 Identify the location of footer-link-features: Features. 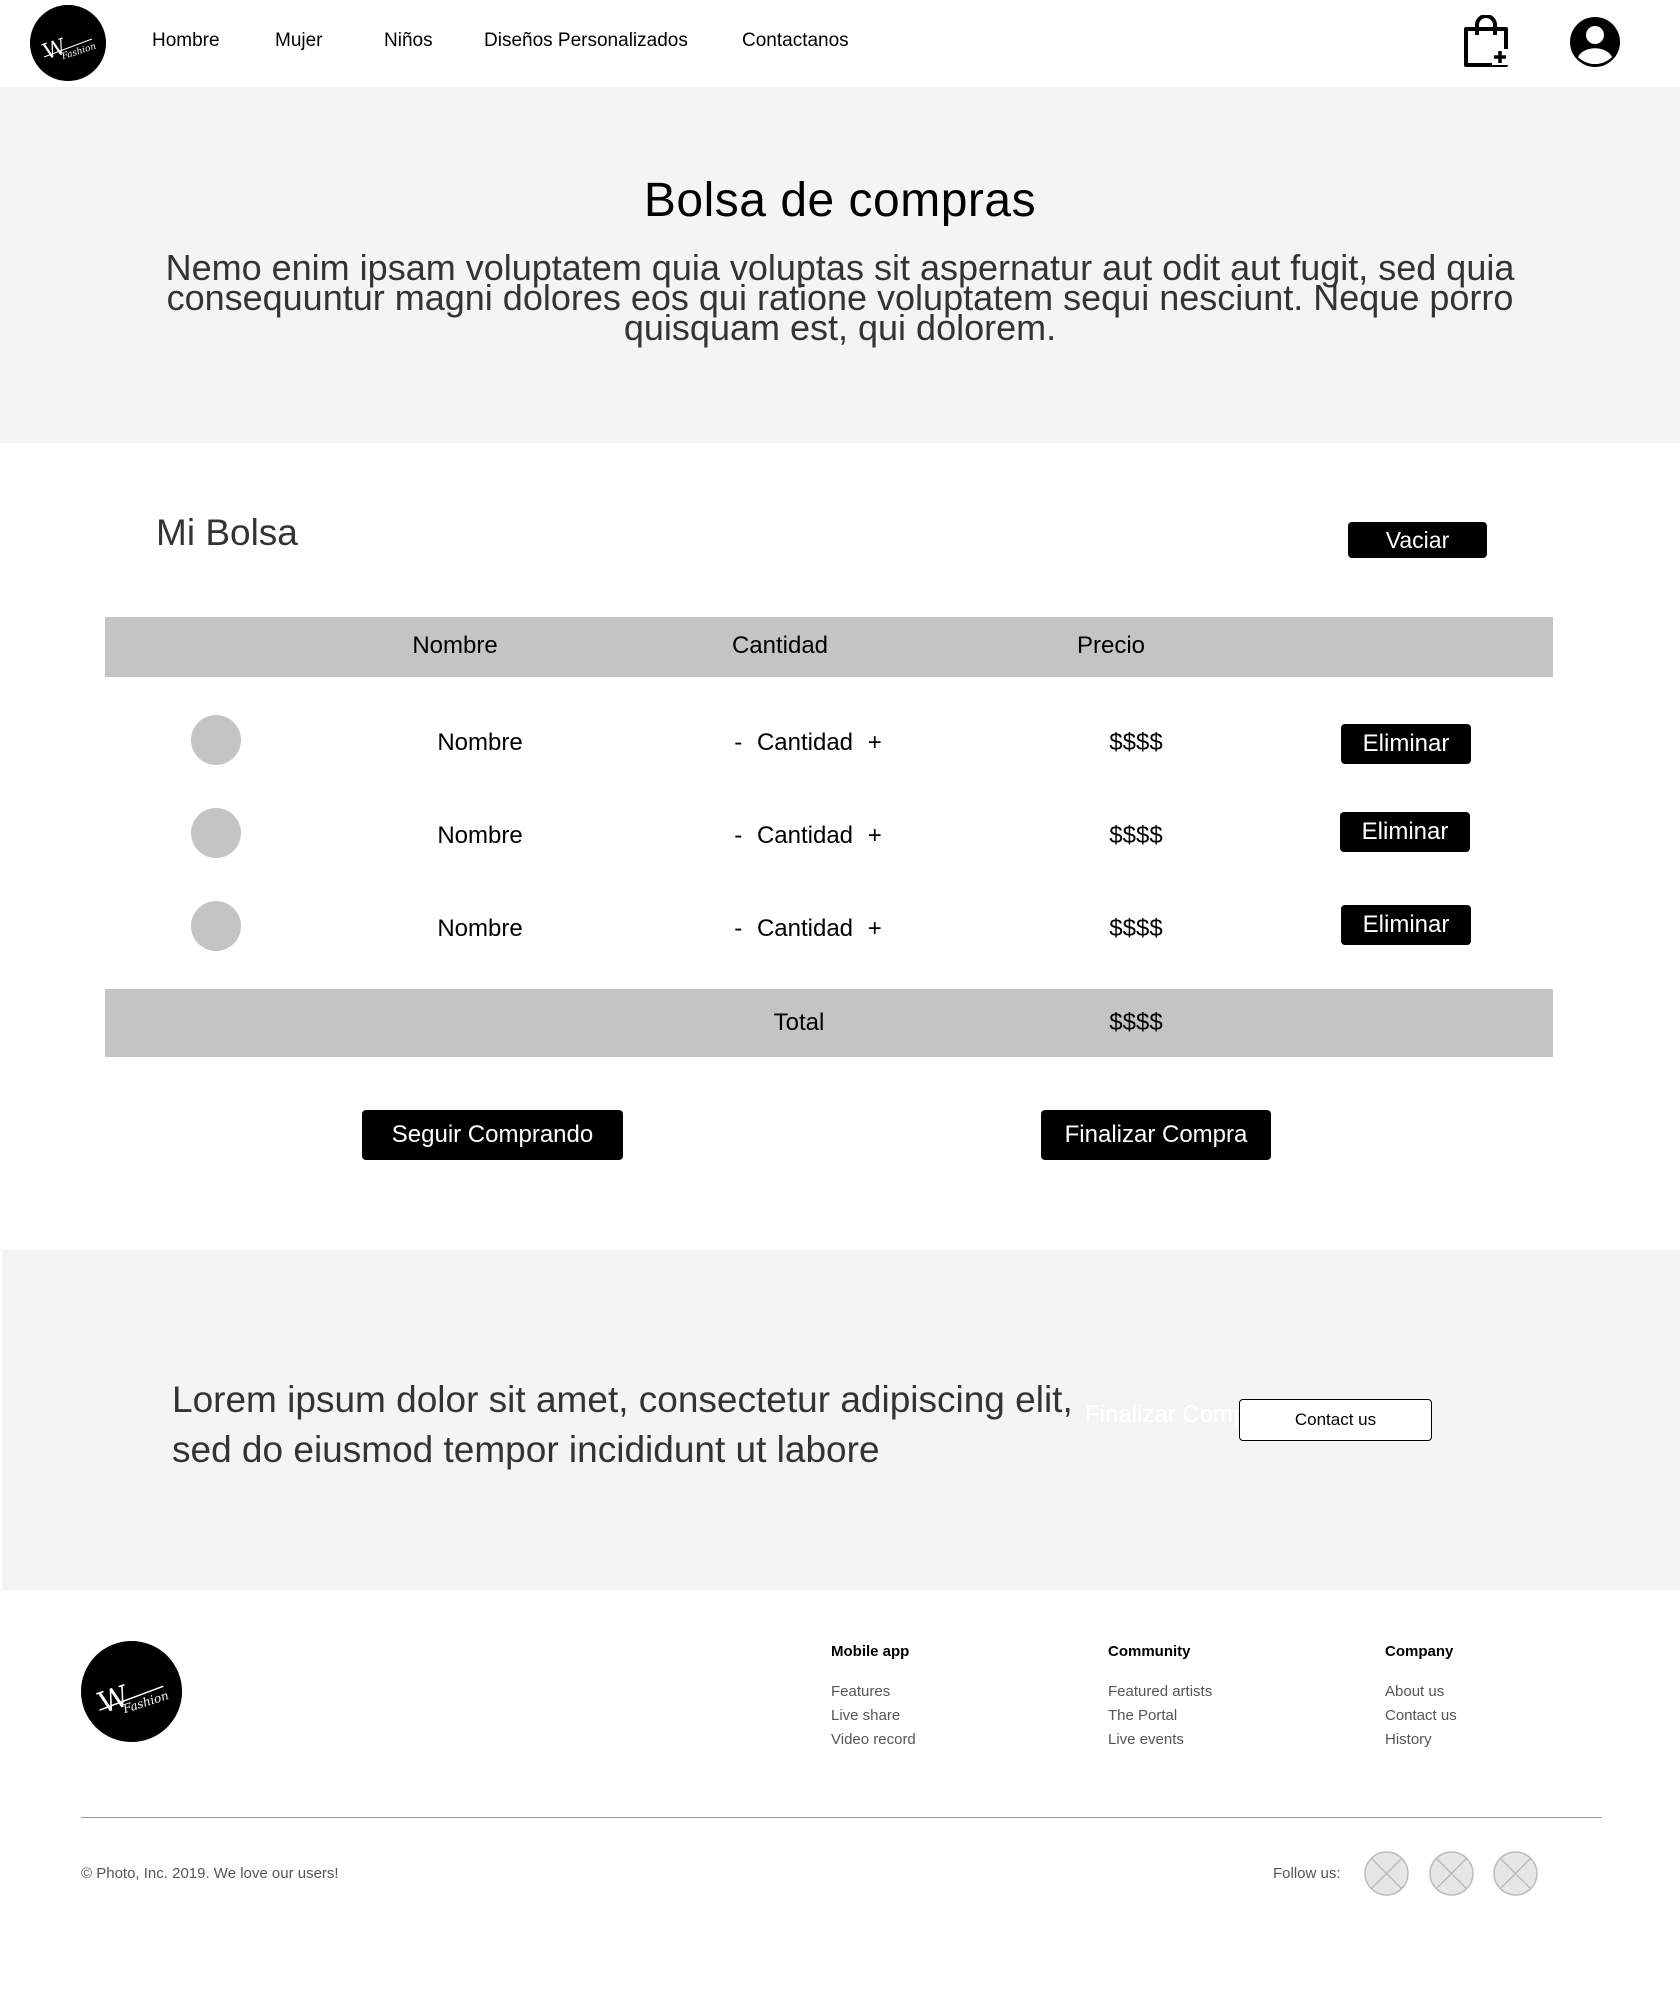
(860, 1691).